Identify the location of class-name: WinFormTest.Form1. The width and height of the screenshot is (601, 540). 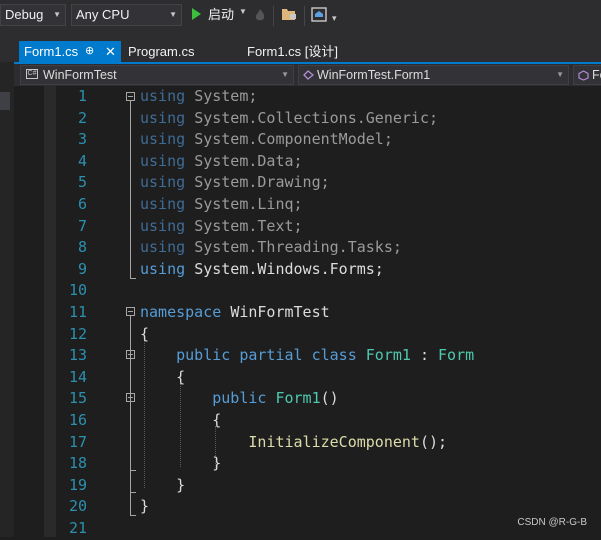
(374, 75).